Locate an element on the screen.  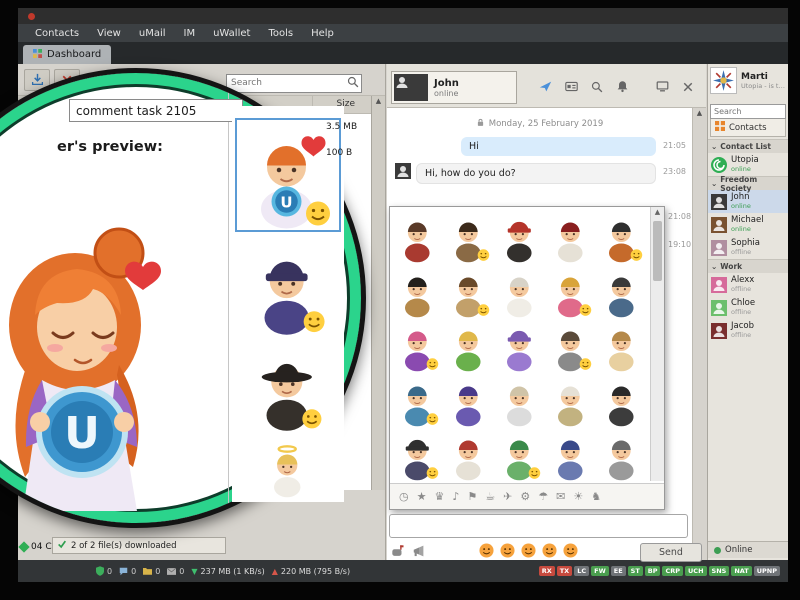
sticker-categories: ◷ ★ ♛ ♪ ⚑ ☕ ✈ ⚙ ☂ ✉ ☀ ♞ is located at coordinates (527, 496).